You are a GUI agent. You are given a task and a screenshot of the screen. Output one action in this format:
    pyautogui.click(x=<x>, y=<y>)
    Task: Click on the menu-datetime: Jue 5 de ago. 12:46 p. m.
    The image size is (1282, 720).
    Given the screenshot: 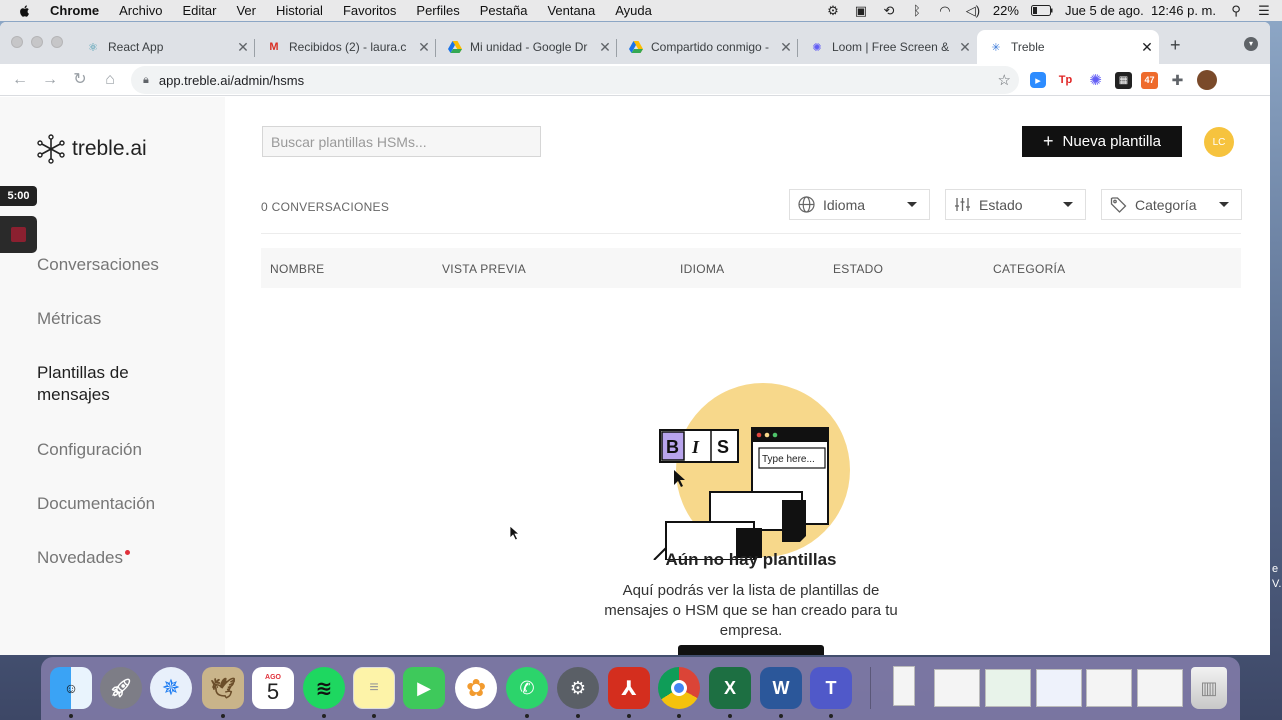 What is the action you would take?
    pyautogui.click(x=1140, y=10)
    